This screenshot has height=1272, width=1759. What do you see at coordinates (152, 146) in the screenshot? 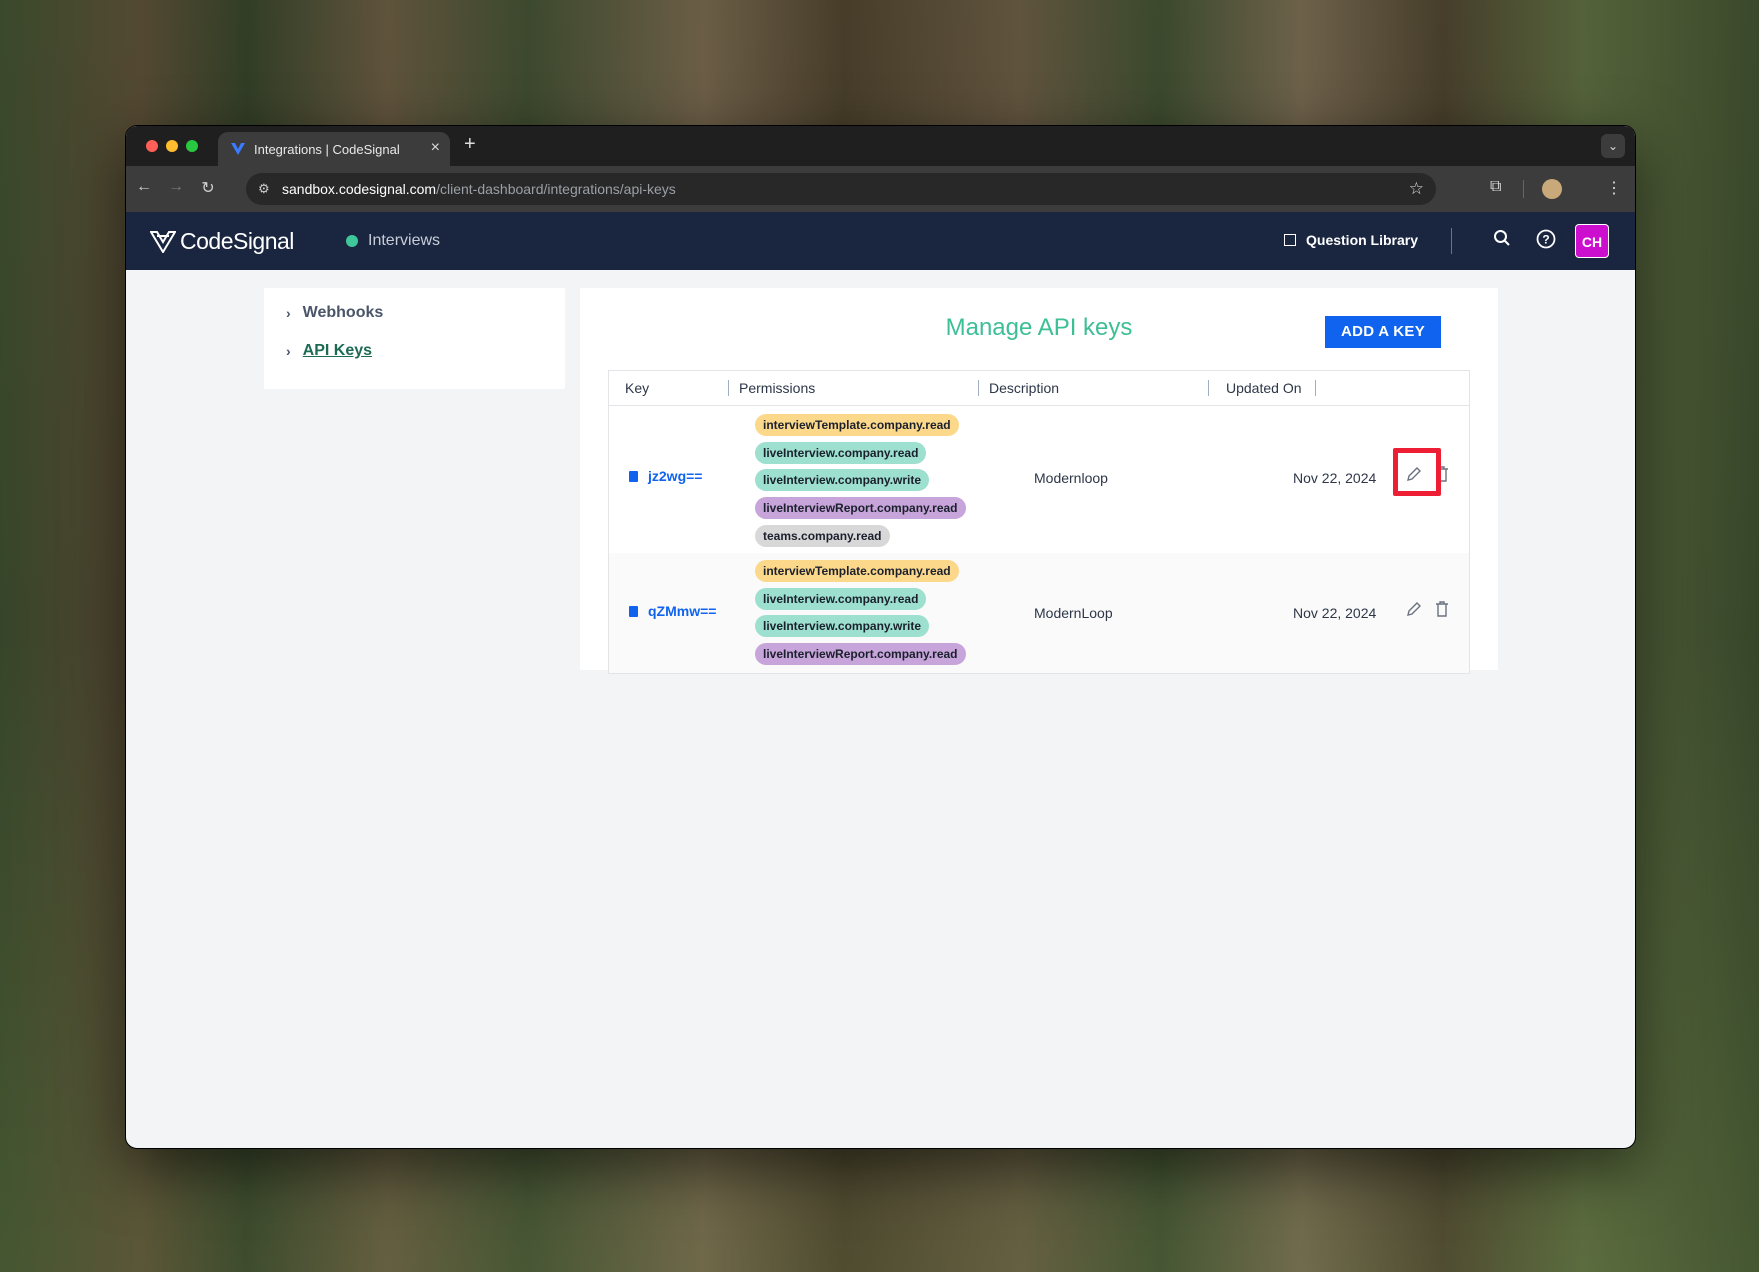
I see `window-close-button` at bounding box center [152, 146].